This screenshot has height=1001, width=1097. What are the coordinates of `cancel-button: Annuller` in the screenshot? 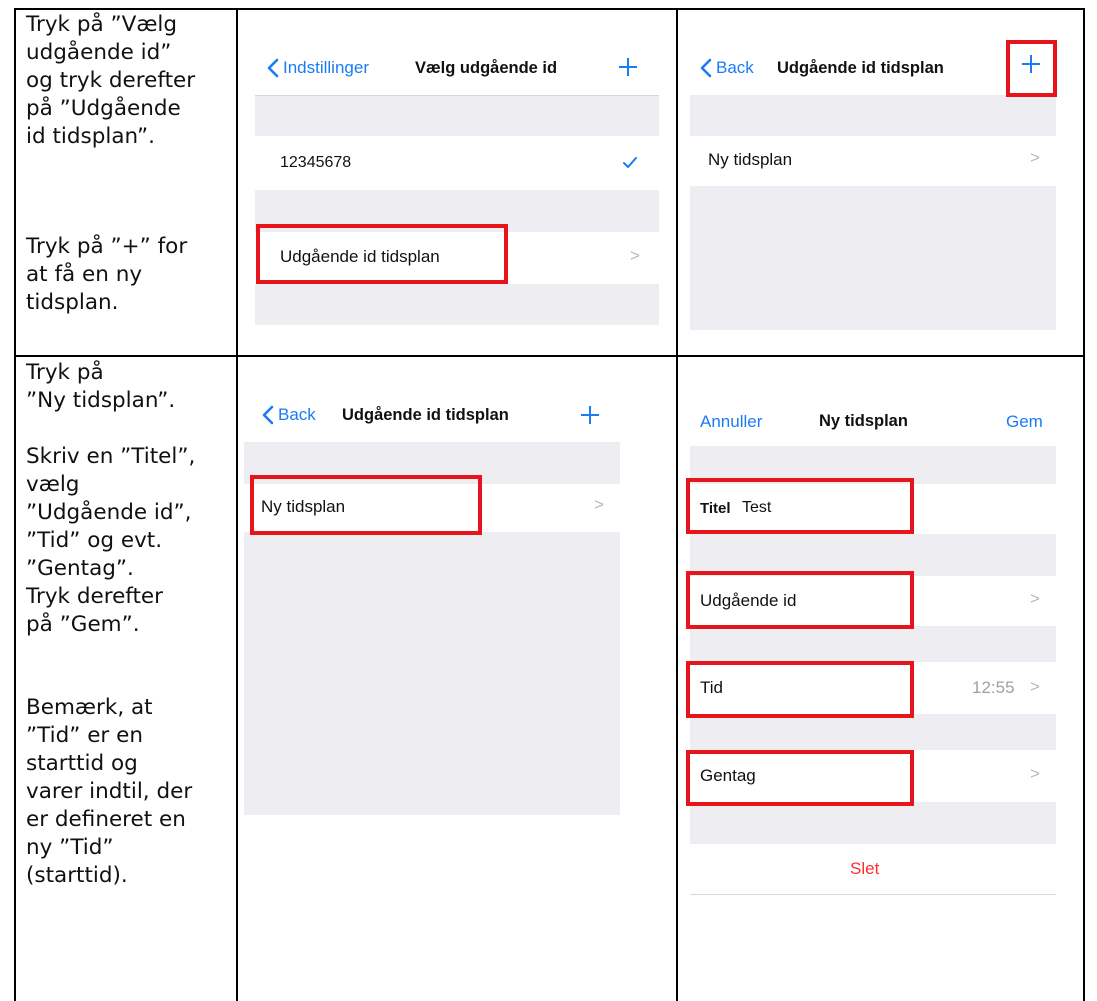 It's located at (731, 422).